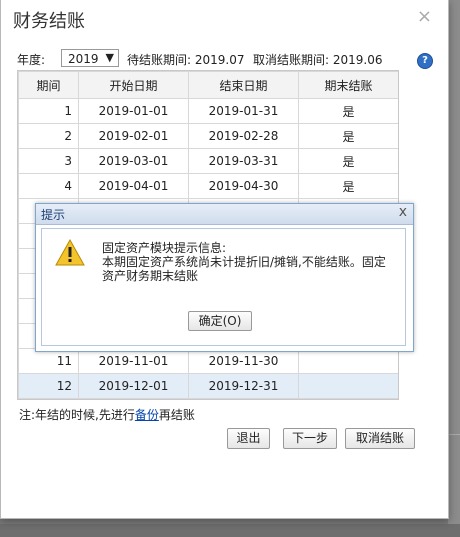 The height and width of the screenshot is (537, 460). Describe the element at coordinates (48, 361) in the screenshot. I see `cell-period: 11` at that location.